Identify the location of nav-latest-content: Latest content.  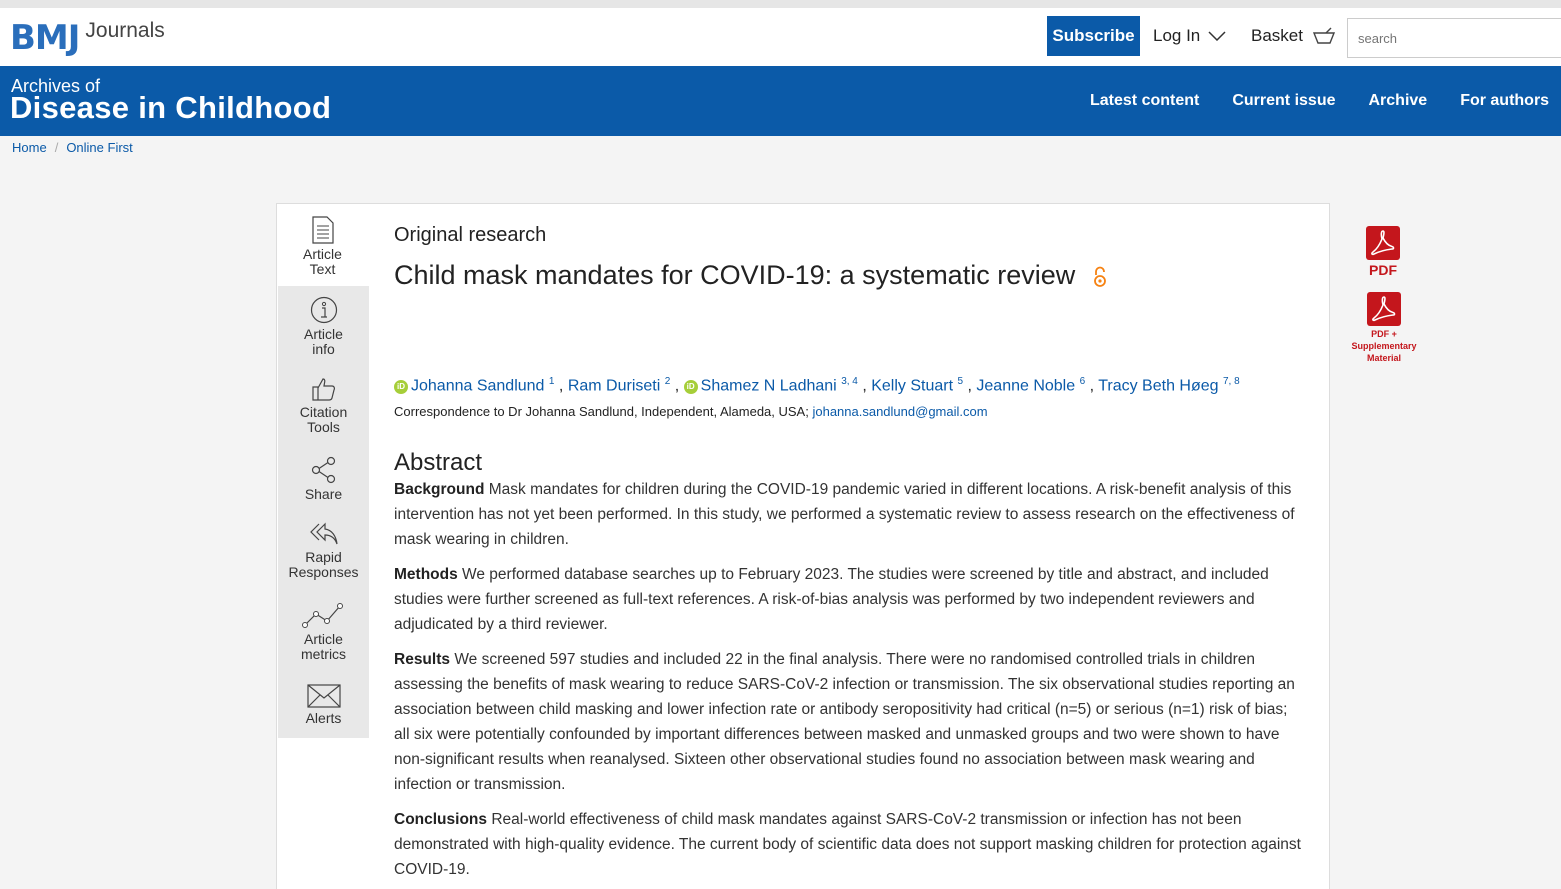
(1144, 101).